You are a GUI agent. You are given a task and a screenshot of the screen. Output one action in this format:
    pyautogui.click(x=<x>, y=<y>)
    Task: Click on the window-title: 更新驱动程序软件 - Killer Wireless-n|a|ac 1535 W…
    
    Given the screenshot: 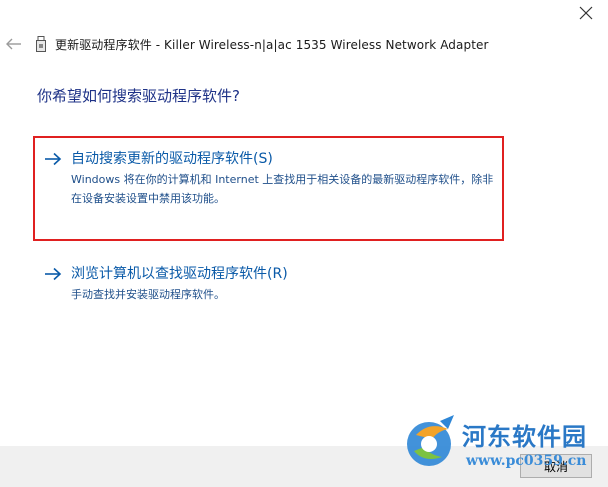 What is the action you would take?
    pyautogui.click(x=272, y=45)
    